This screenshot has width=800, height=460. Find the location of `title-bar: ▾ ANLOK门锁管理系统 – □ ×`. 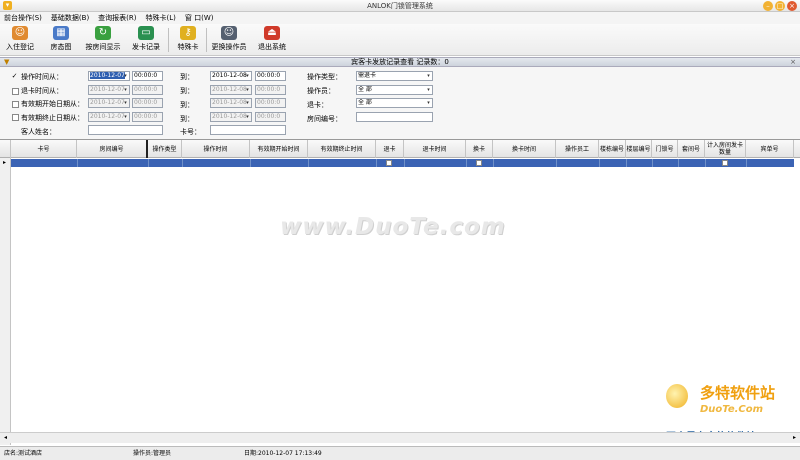

title-bar: ▾ ANLOK门锁管理系统 – □ × is located at coordinates (400, 6).